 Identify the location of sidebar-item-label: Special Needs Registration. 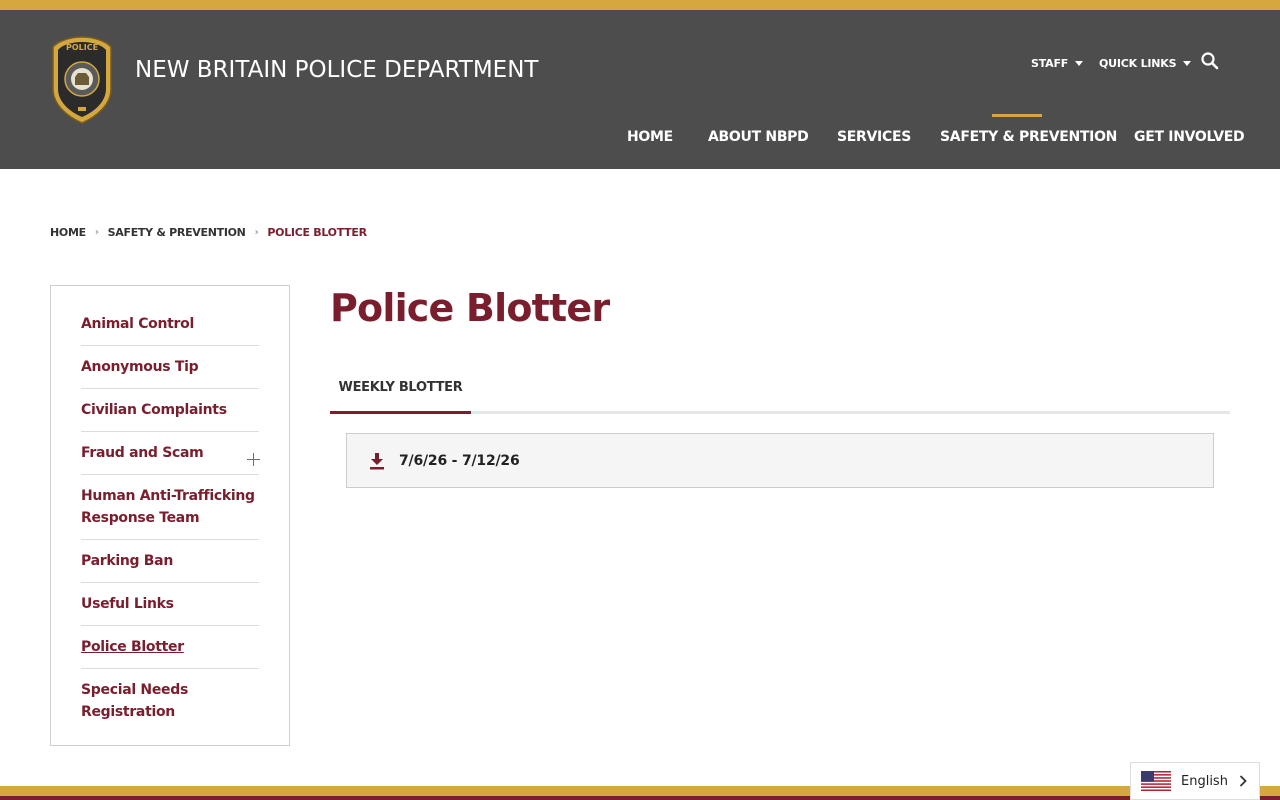
(134, 701).